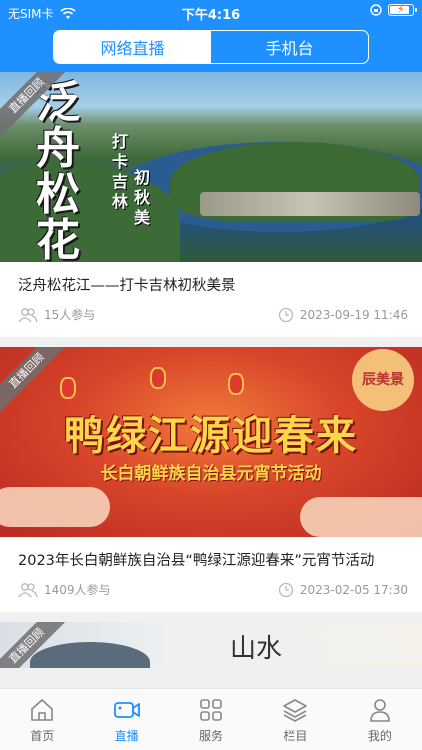 The image size is (422, 750). Describe the element at coordinates (126, 710) in the screenshot. I see `video-camera-icon` at that location.